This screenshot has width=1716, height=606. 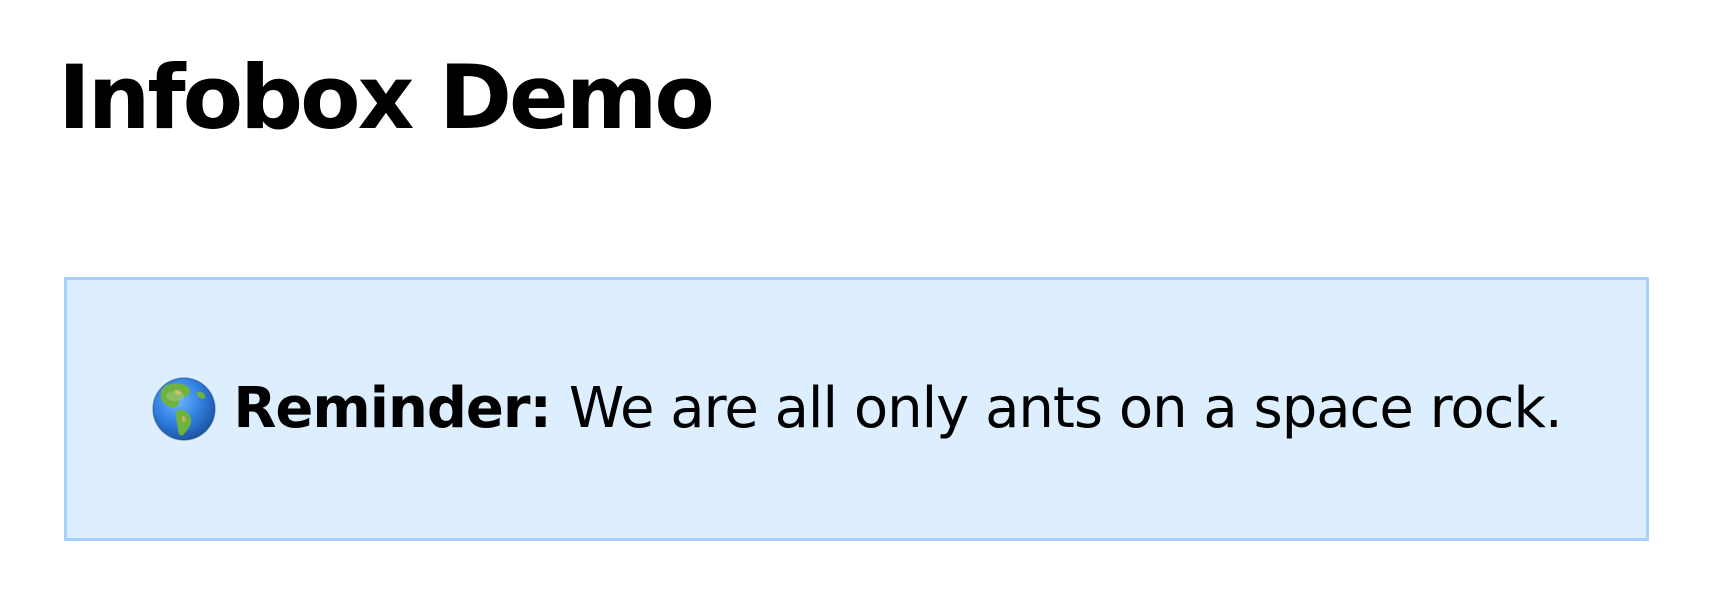 What do you see at coordinates (1065, 408) in the screenshot?
I see `reminder-message: We are all only ants on a space rock.` at bounding box center [1065, 408].